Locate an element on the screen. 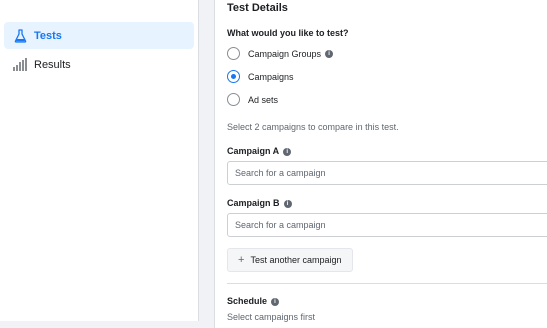 Image resolution: width=547 pixels, height=328 pixels. plus-icon: + is located at coordinates (241, 260).